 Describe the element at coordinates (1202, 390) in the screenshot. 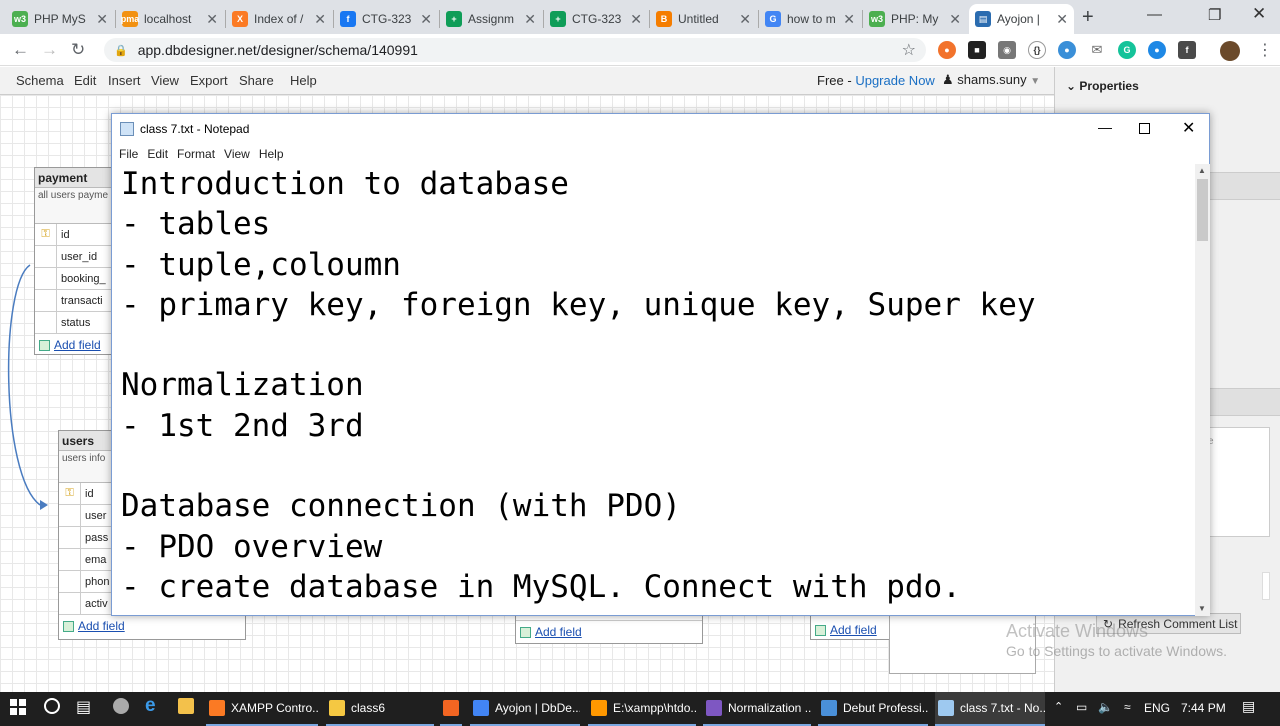

I see `notepad-vertical-scrollbar: ▲ ▼` at that location.